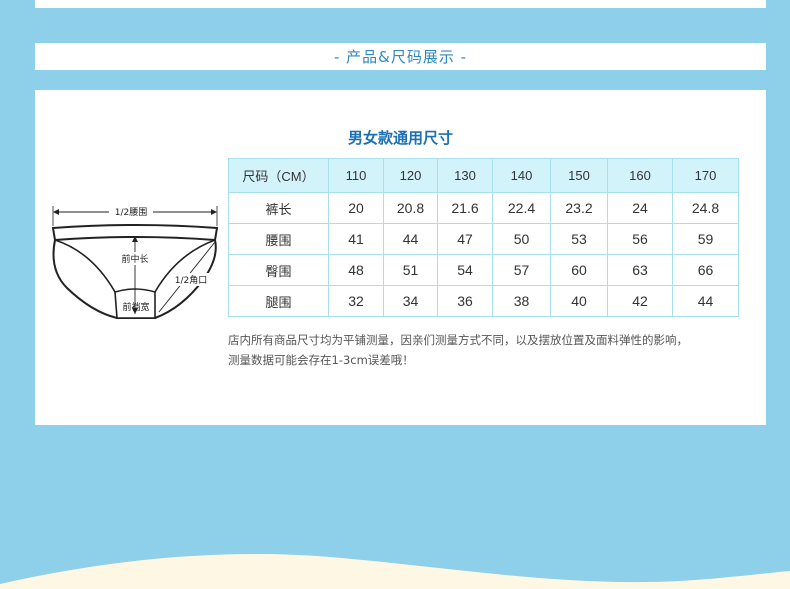 This screenshot has height=589, width=790. I want to click on table-row: 裤长 20 20.8 21.6 22.4 23.2 24 24.8, so click(483, 208).